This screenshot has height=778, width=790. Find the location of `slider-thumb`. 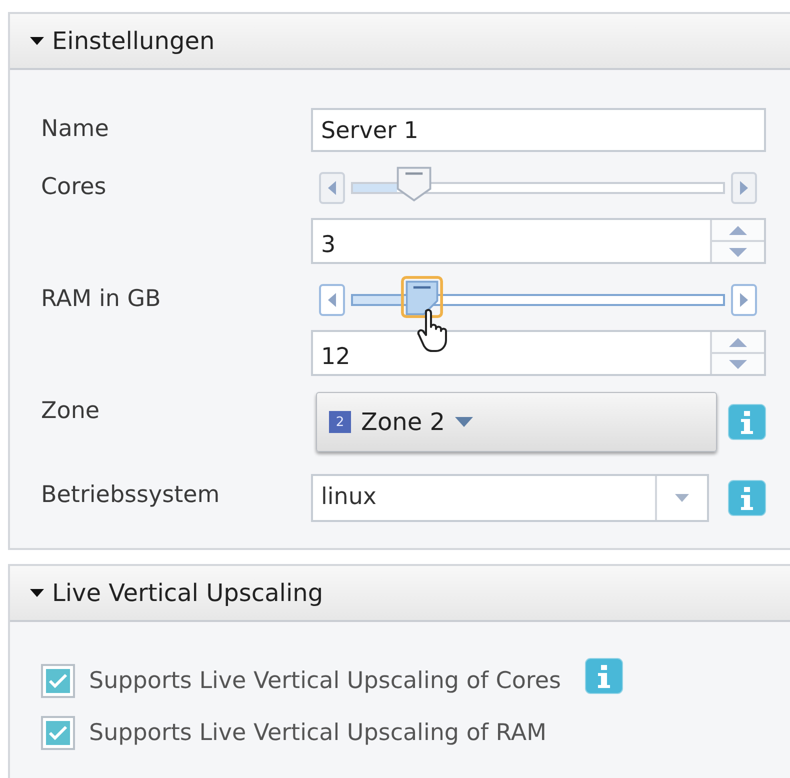

slider-thumb is located at coordinates (422, 297).